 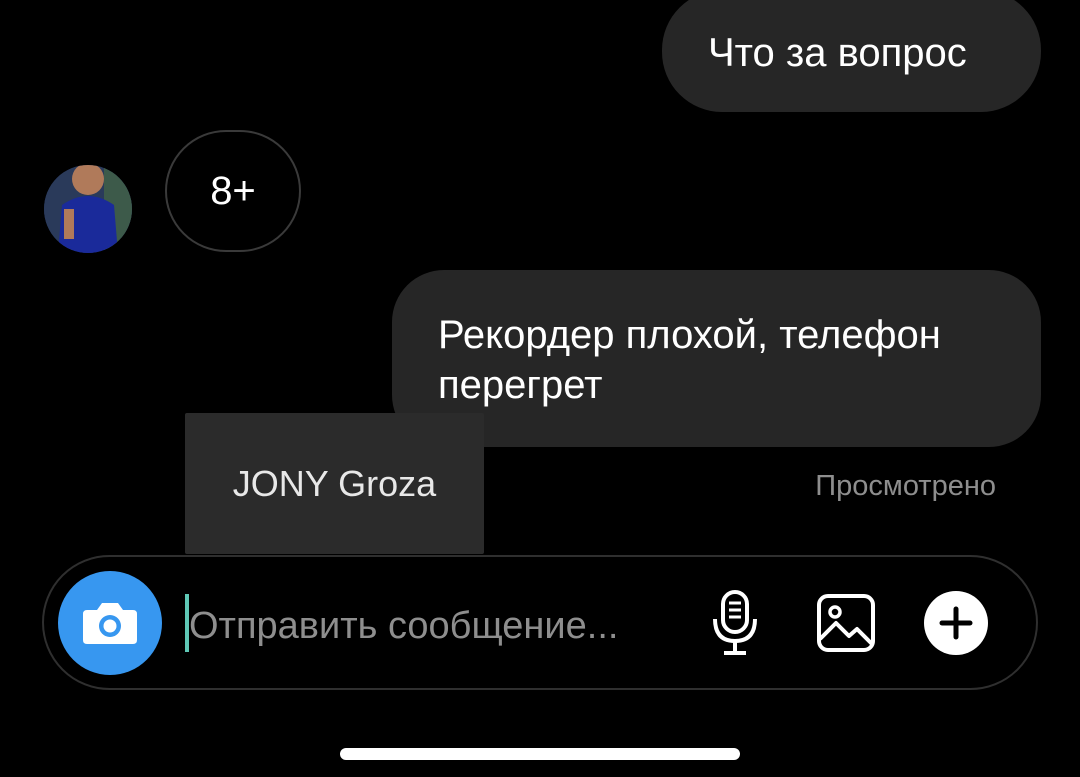 I want to click on gallery-button, so click(x=846, y=623).